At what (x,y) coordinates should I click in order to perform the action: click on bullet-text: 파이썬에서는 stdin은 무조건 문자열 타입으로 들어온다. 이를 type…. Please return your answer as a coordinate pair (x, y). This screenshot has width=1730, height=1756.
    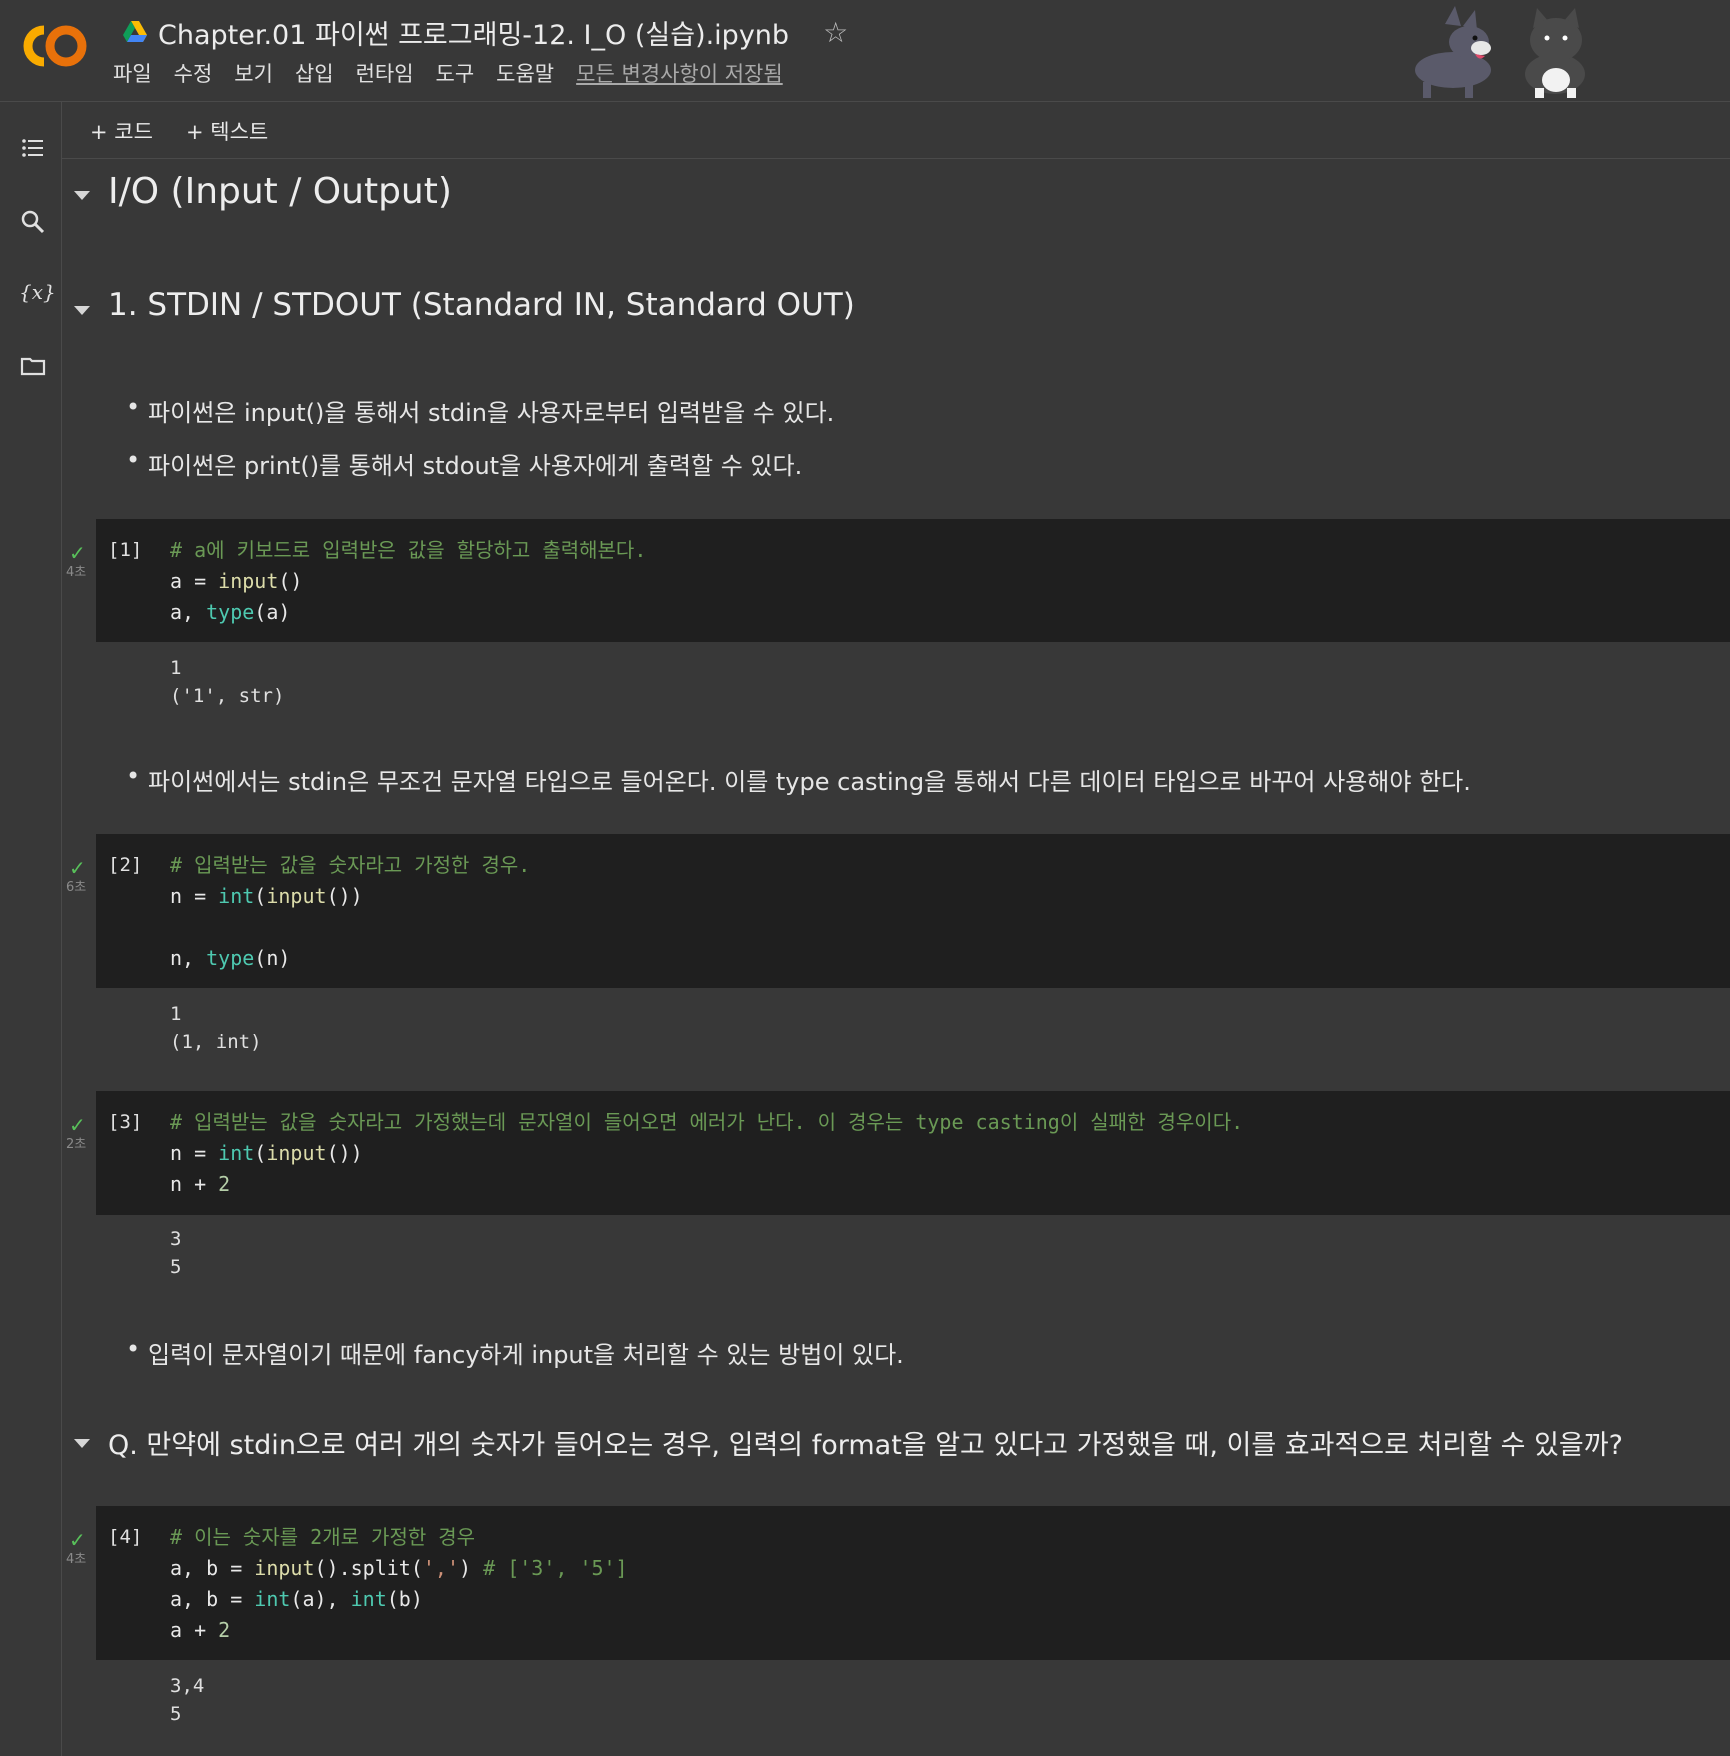
    Looking at the image, I should click on (798, 779).